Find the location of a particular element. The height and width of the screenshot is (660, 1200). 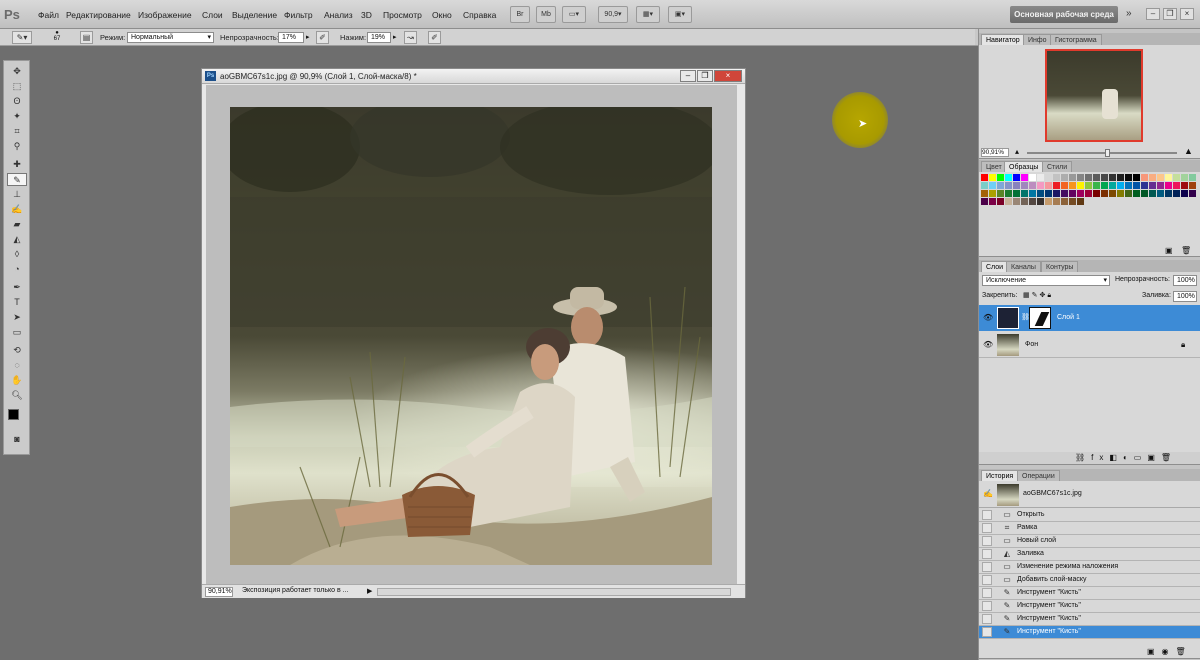

brush-panel-icon: ▤ is located at coordinates (86, 37).